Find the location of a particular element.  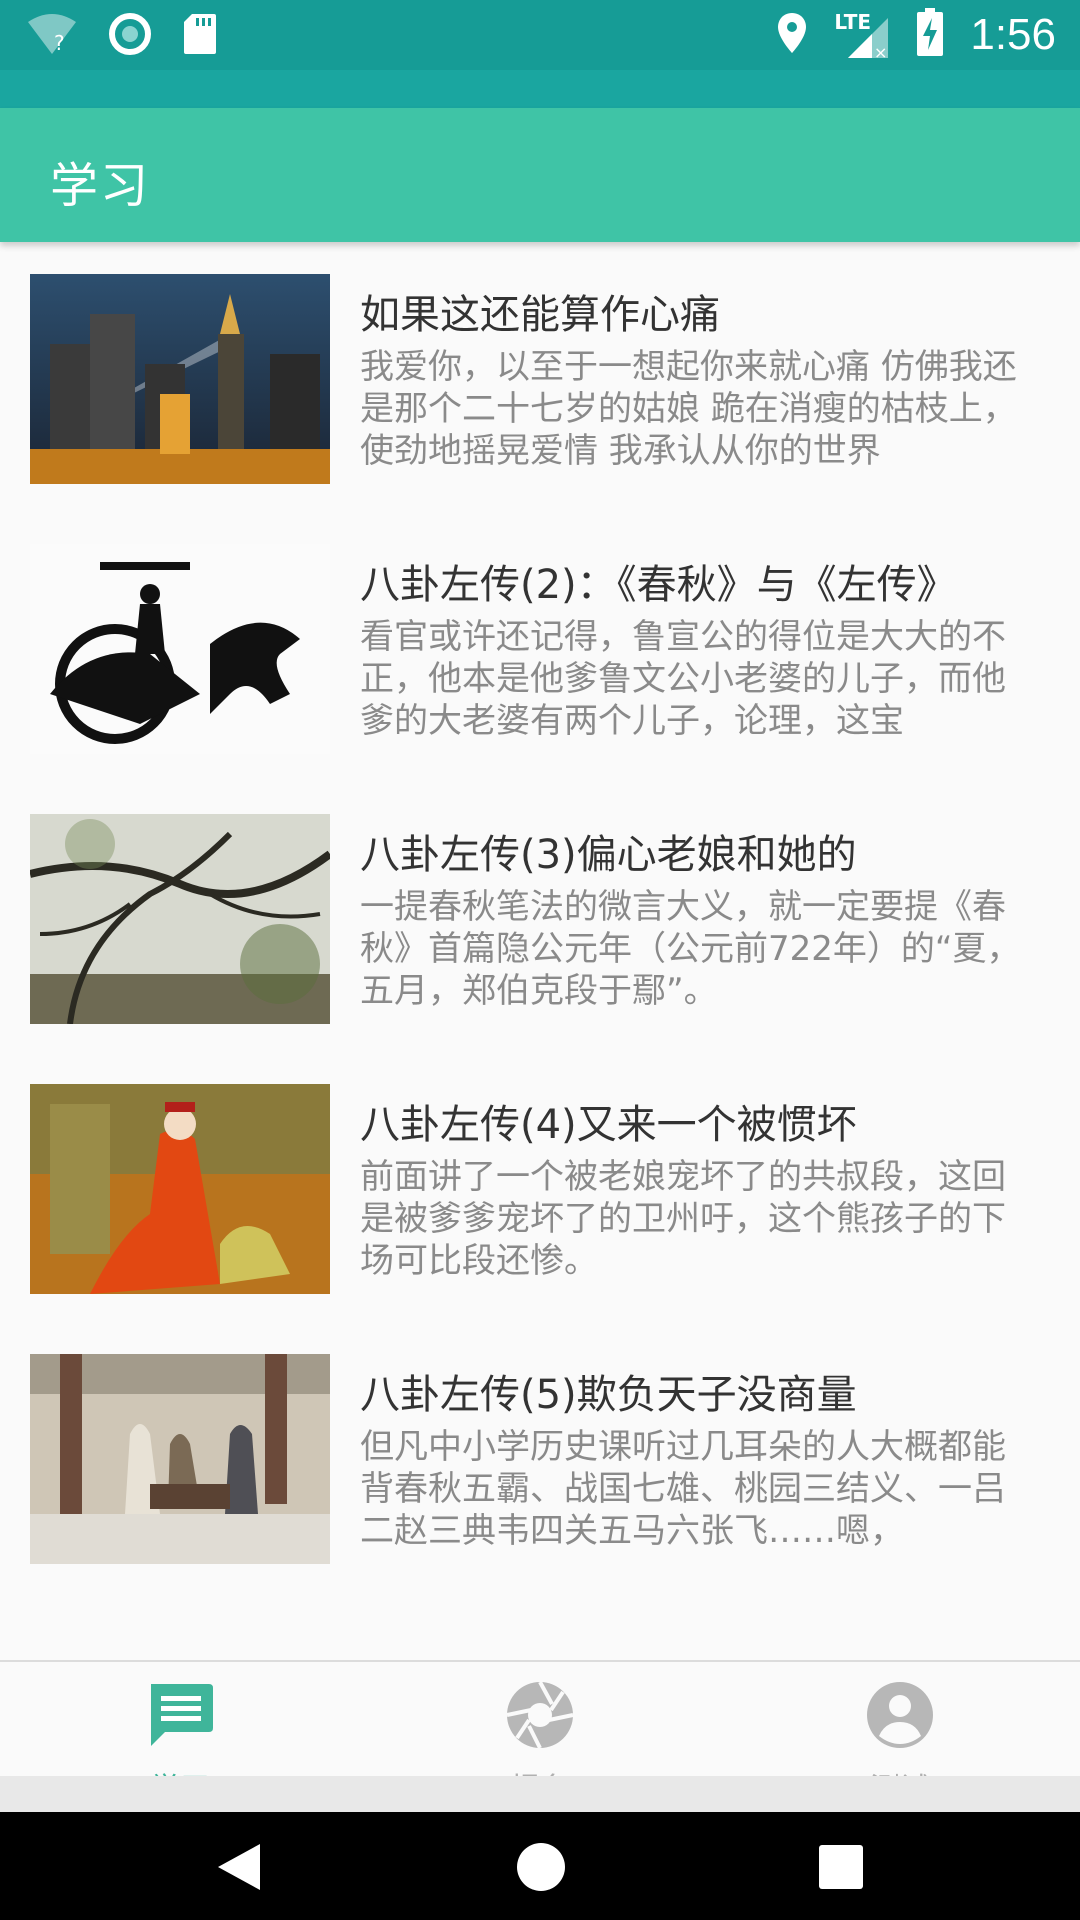

article-thumbnail-tree is located at coordinates (180, 919).